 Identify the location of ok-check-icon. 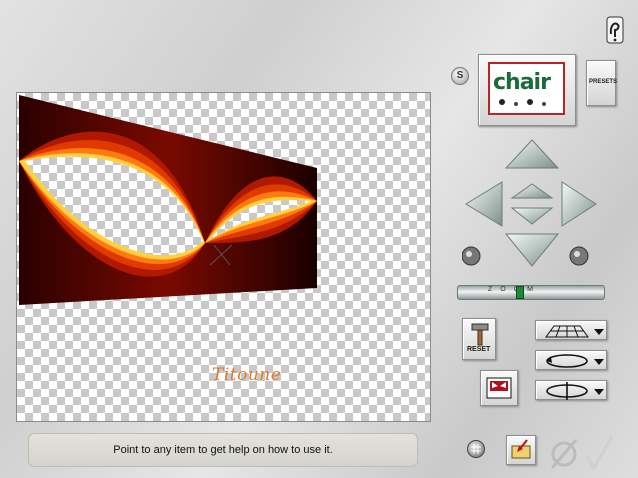
(599, 452).